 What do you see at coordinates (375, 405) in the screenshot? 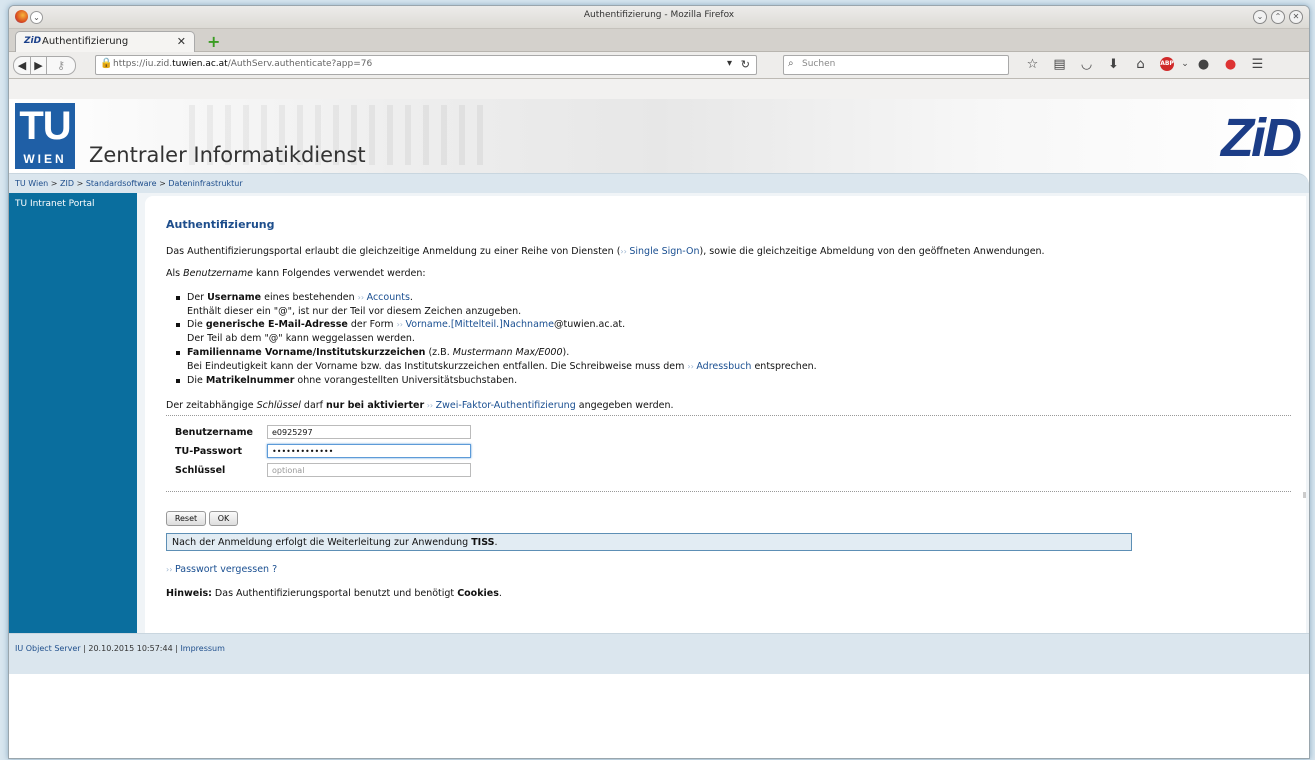
I see `key-bold: nur bei aktivierter` at bounding box center [375, 405].